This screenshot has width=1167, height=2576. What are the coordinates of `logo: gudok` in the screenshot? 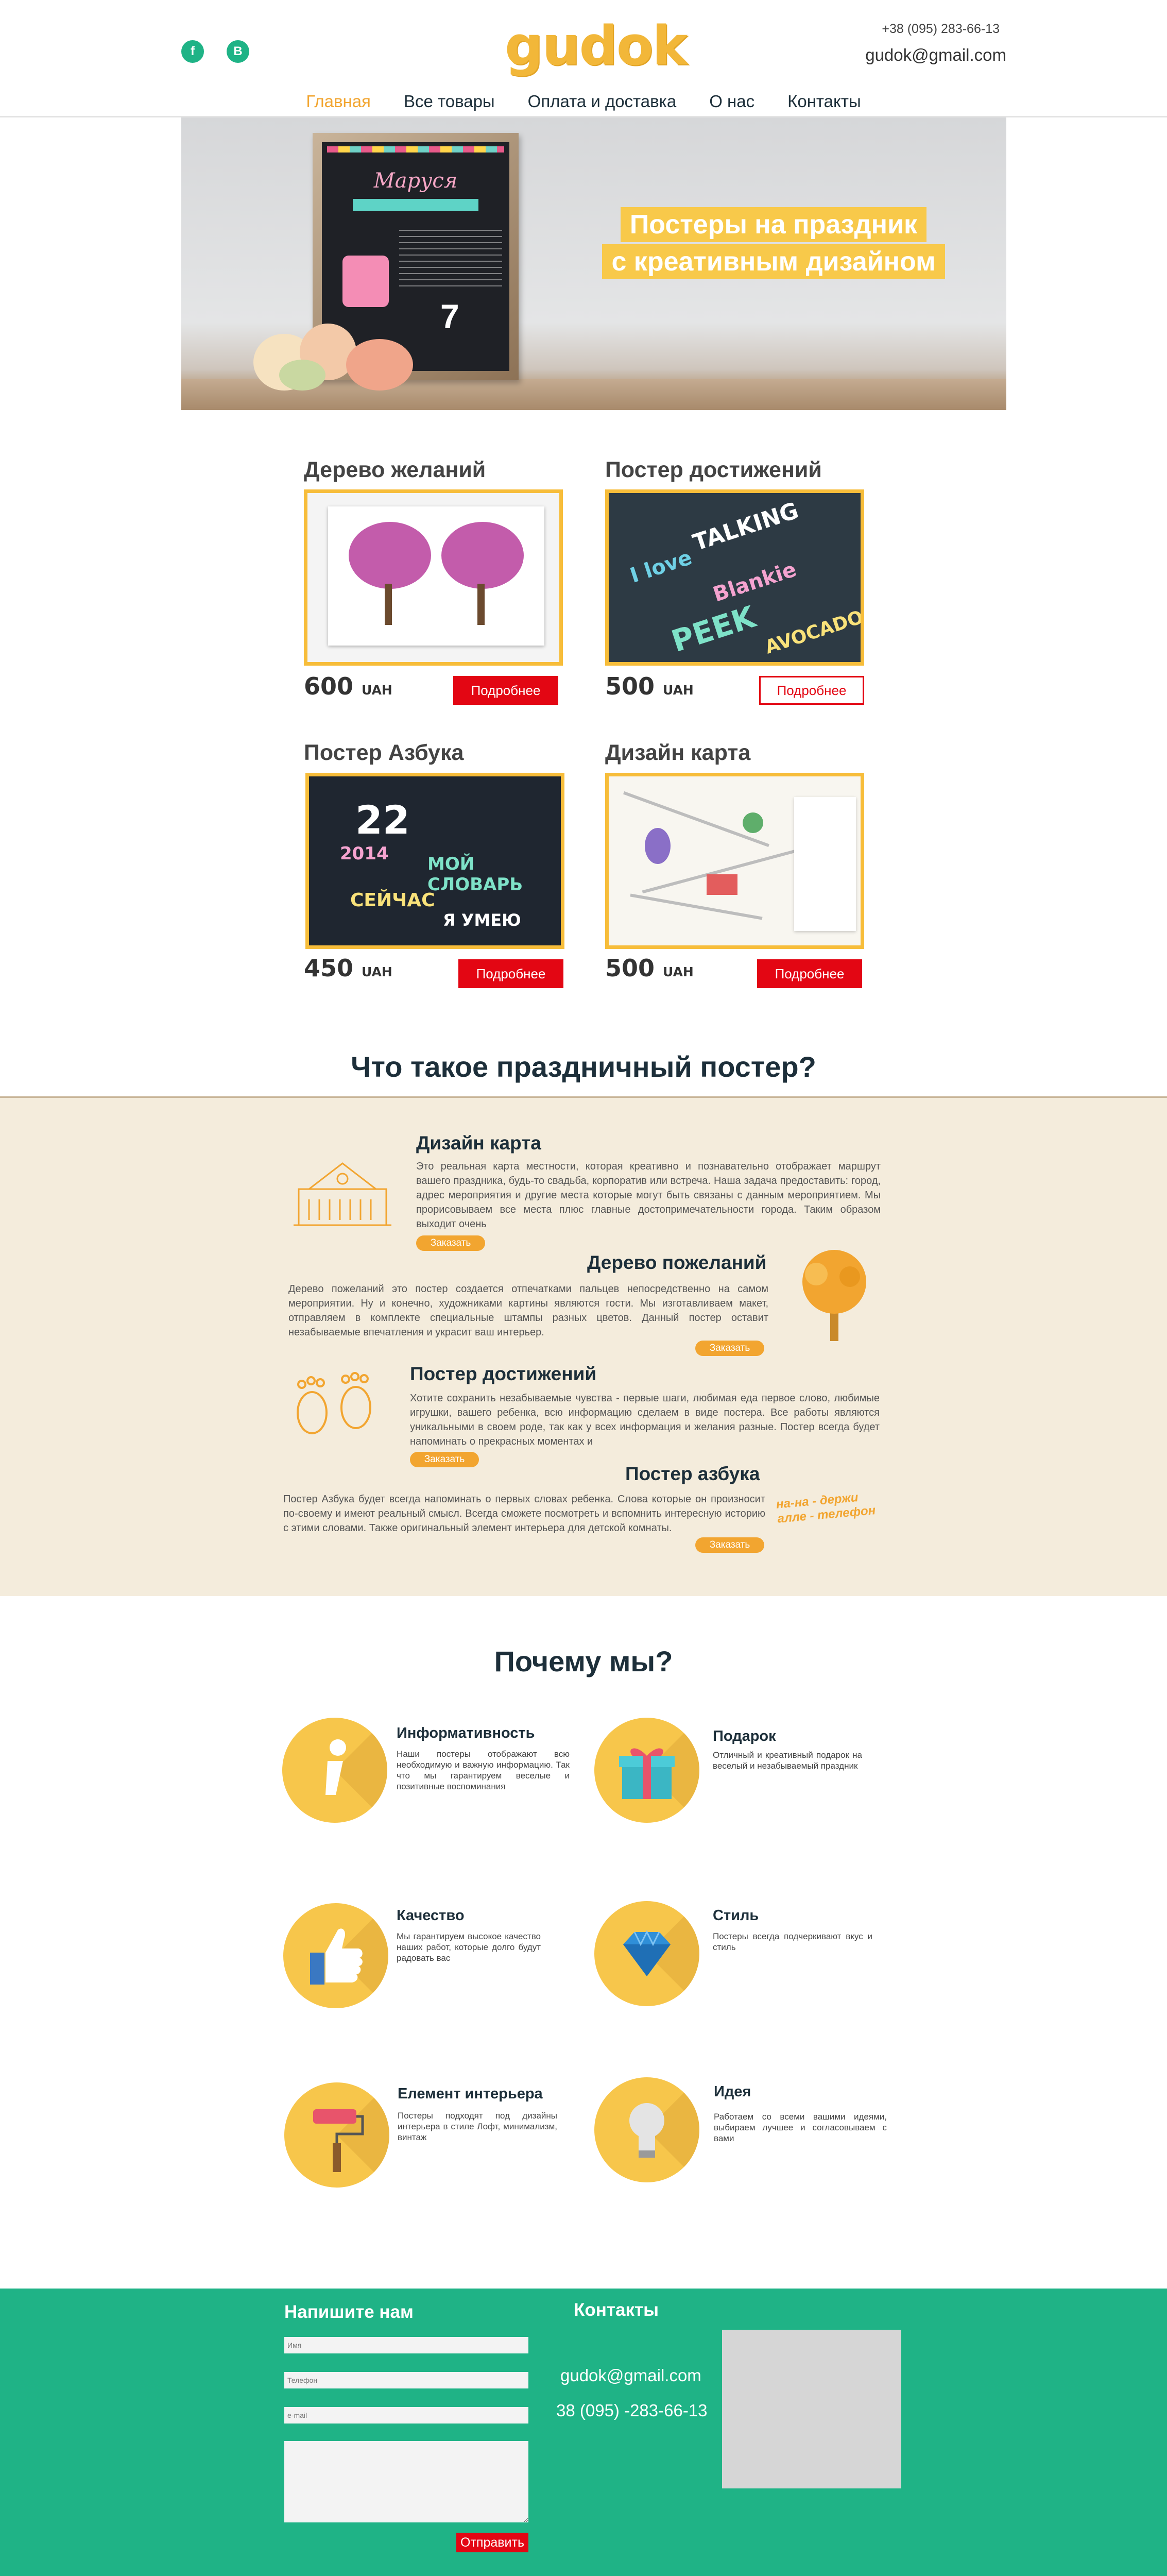 It's located at (596, 46).